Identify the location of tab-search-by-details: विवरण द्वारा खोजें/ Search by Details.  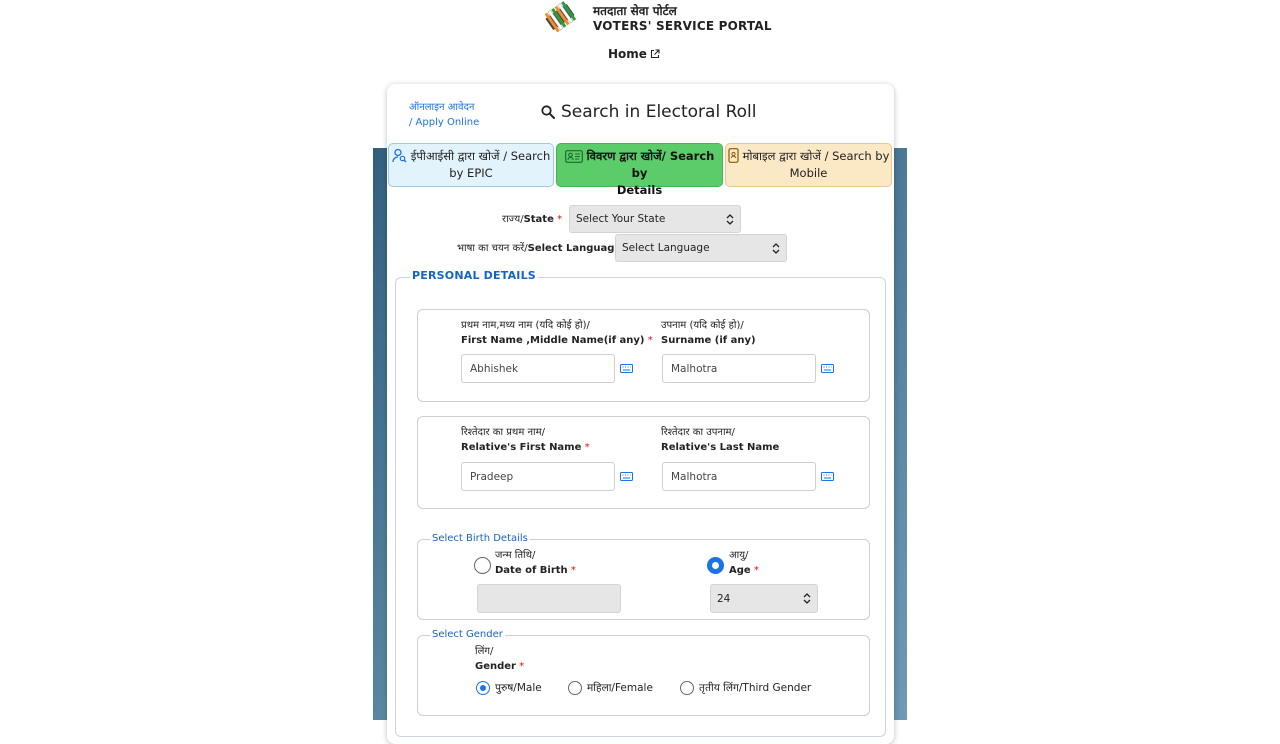
(639, 170).